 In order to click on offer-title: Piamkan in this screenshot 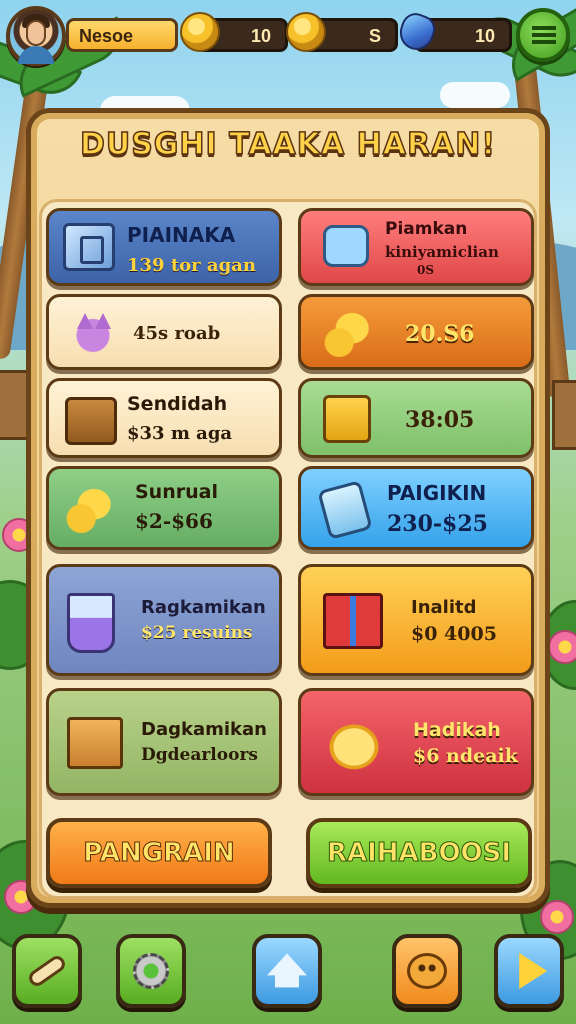, I will do `click(426, 229)`.